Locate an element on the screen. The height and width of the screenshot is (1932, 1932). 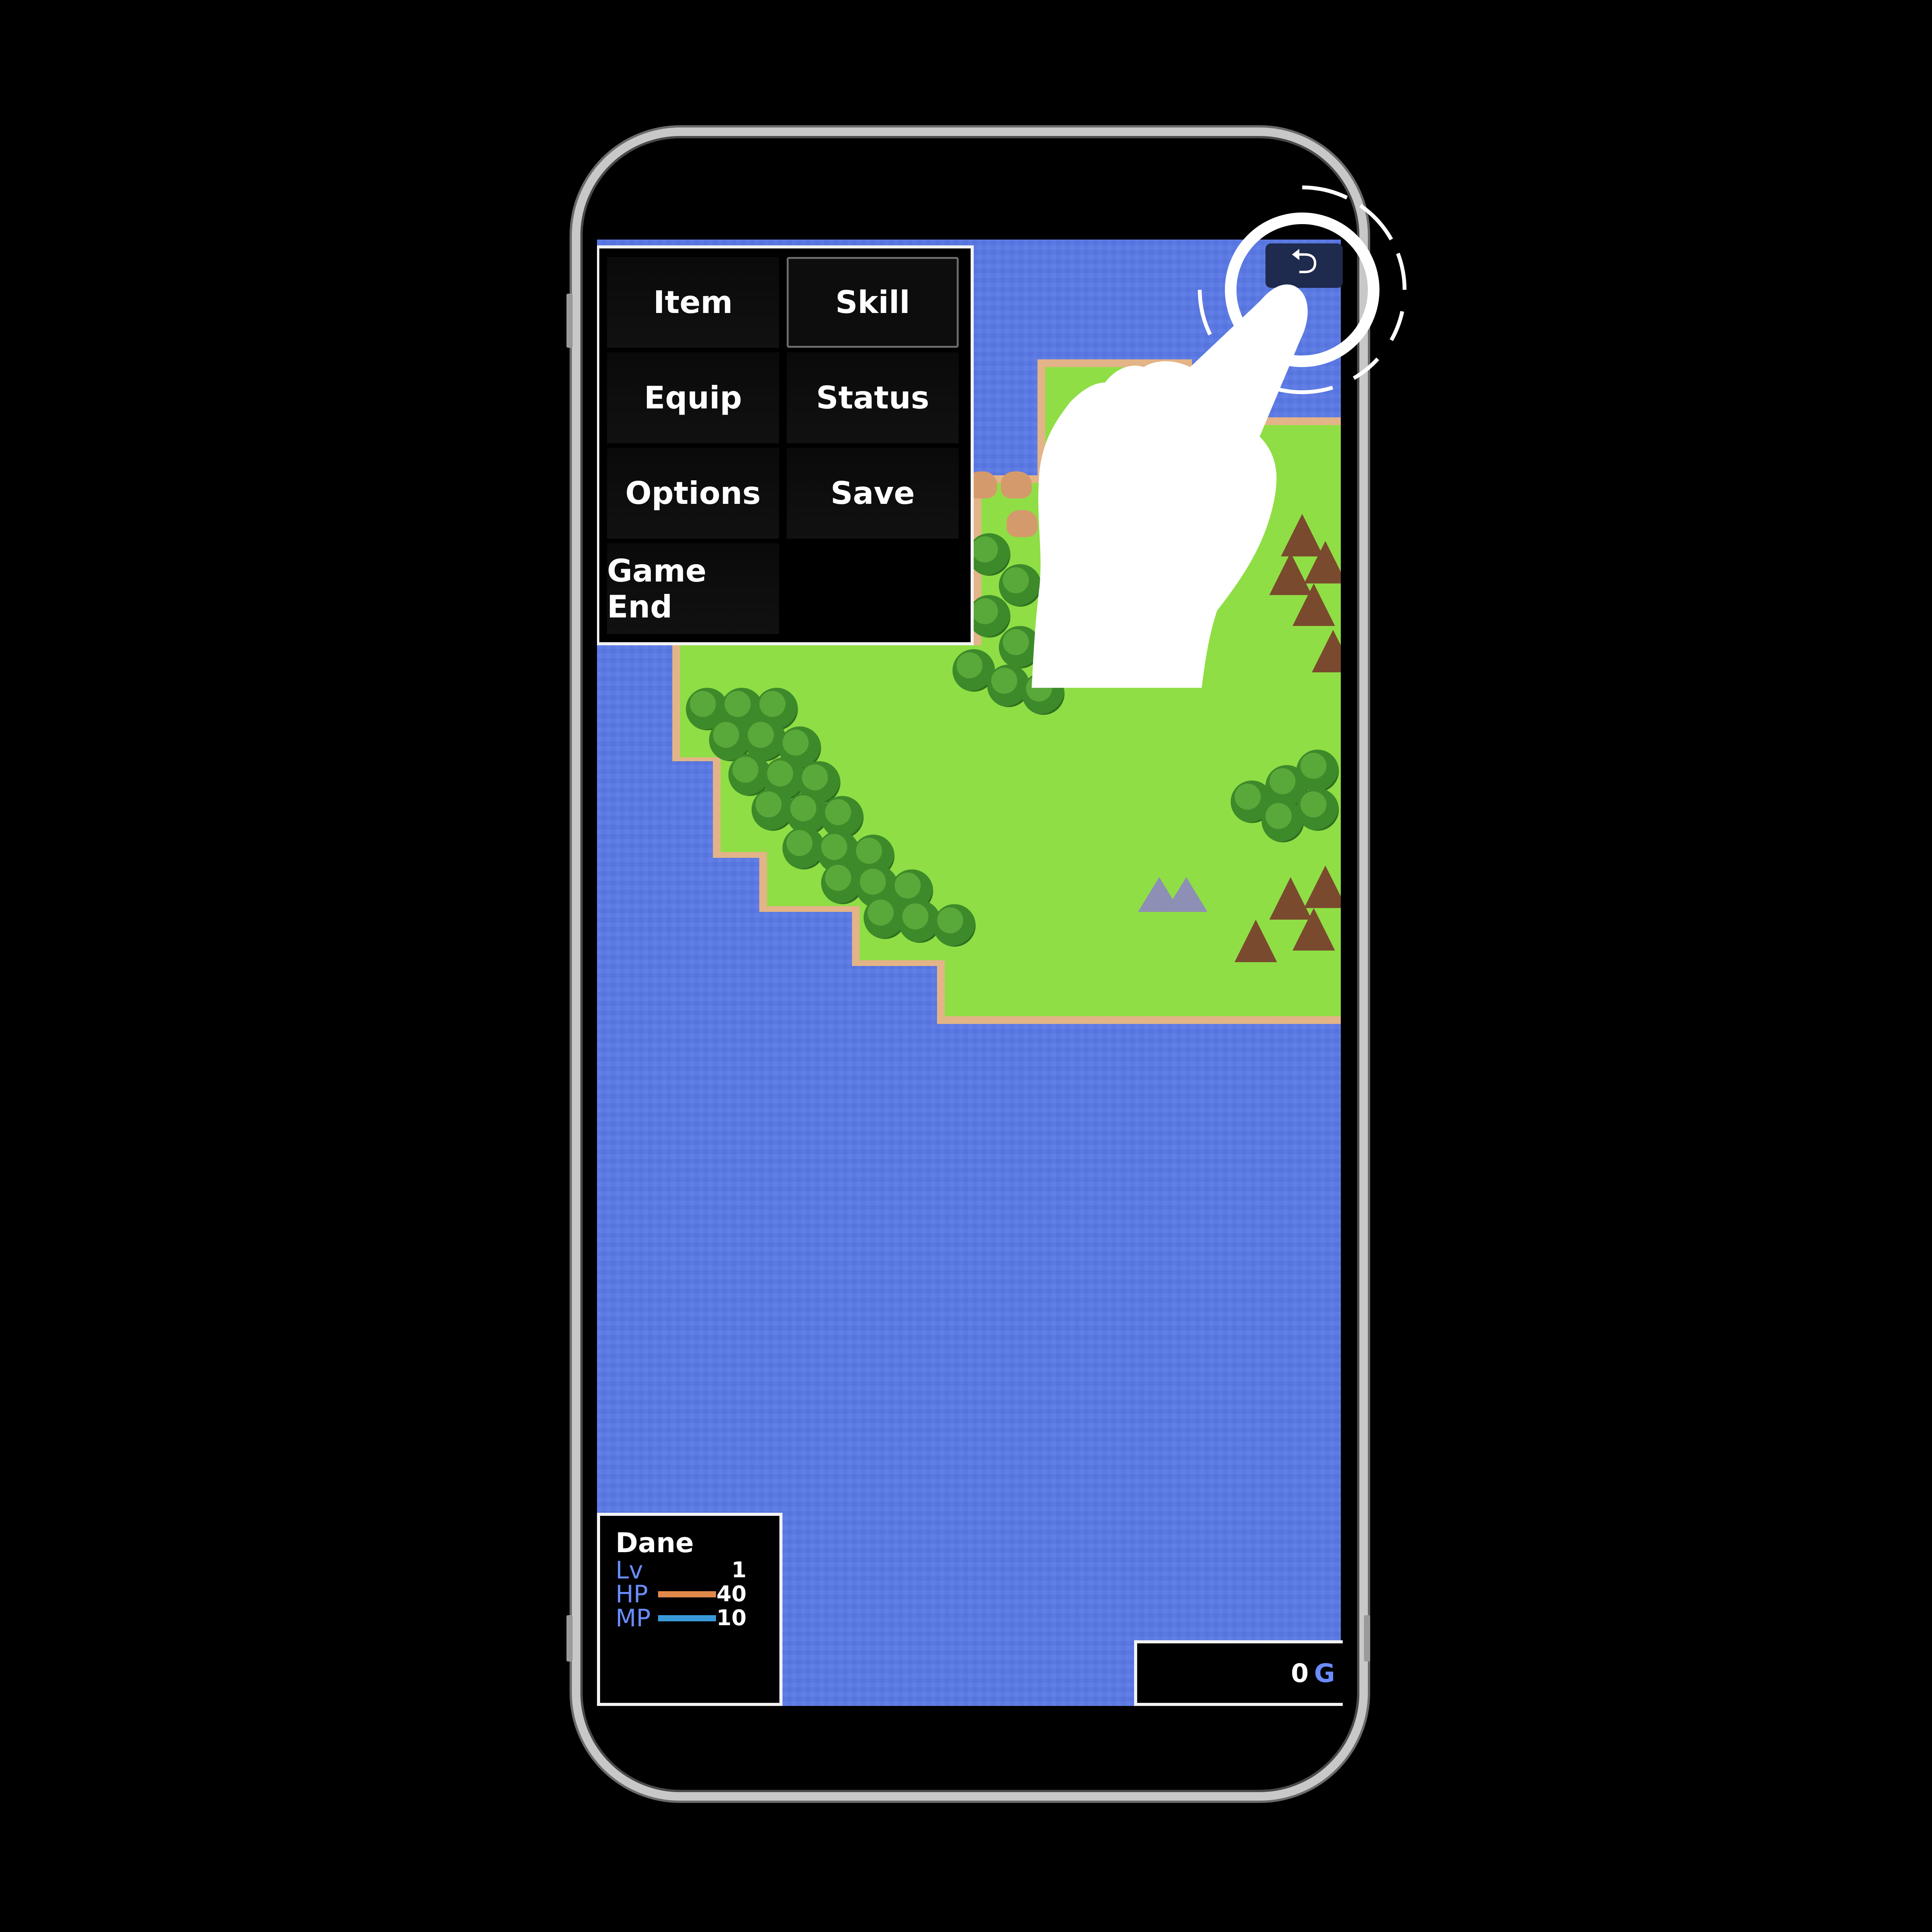
mp-label: MP is located at coordinates (634, 1618).